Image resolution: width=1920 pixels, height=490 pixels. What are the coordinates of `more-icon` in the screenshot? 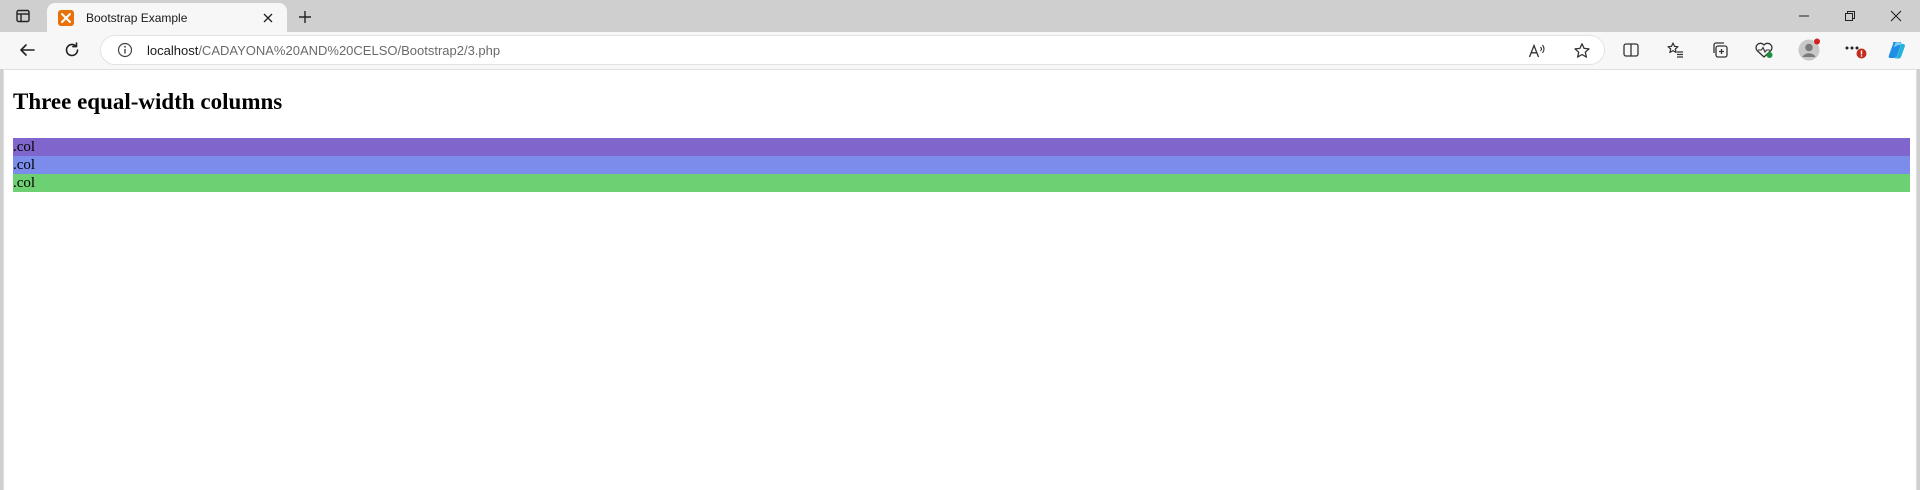 It's located at (1856, 52).